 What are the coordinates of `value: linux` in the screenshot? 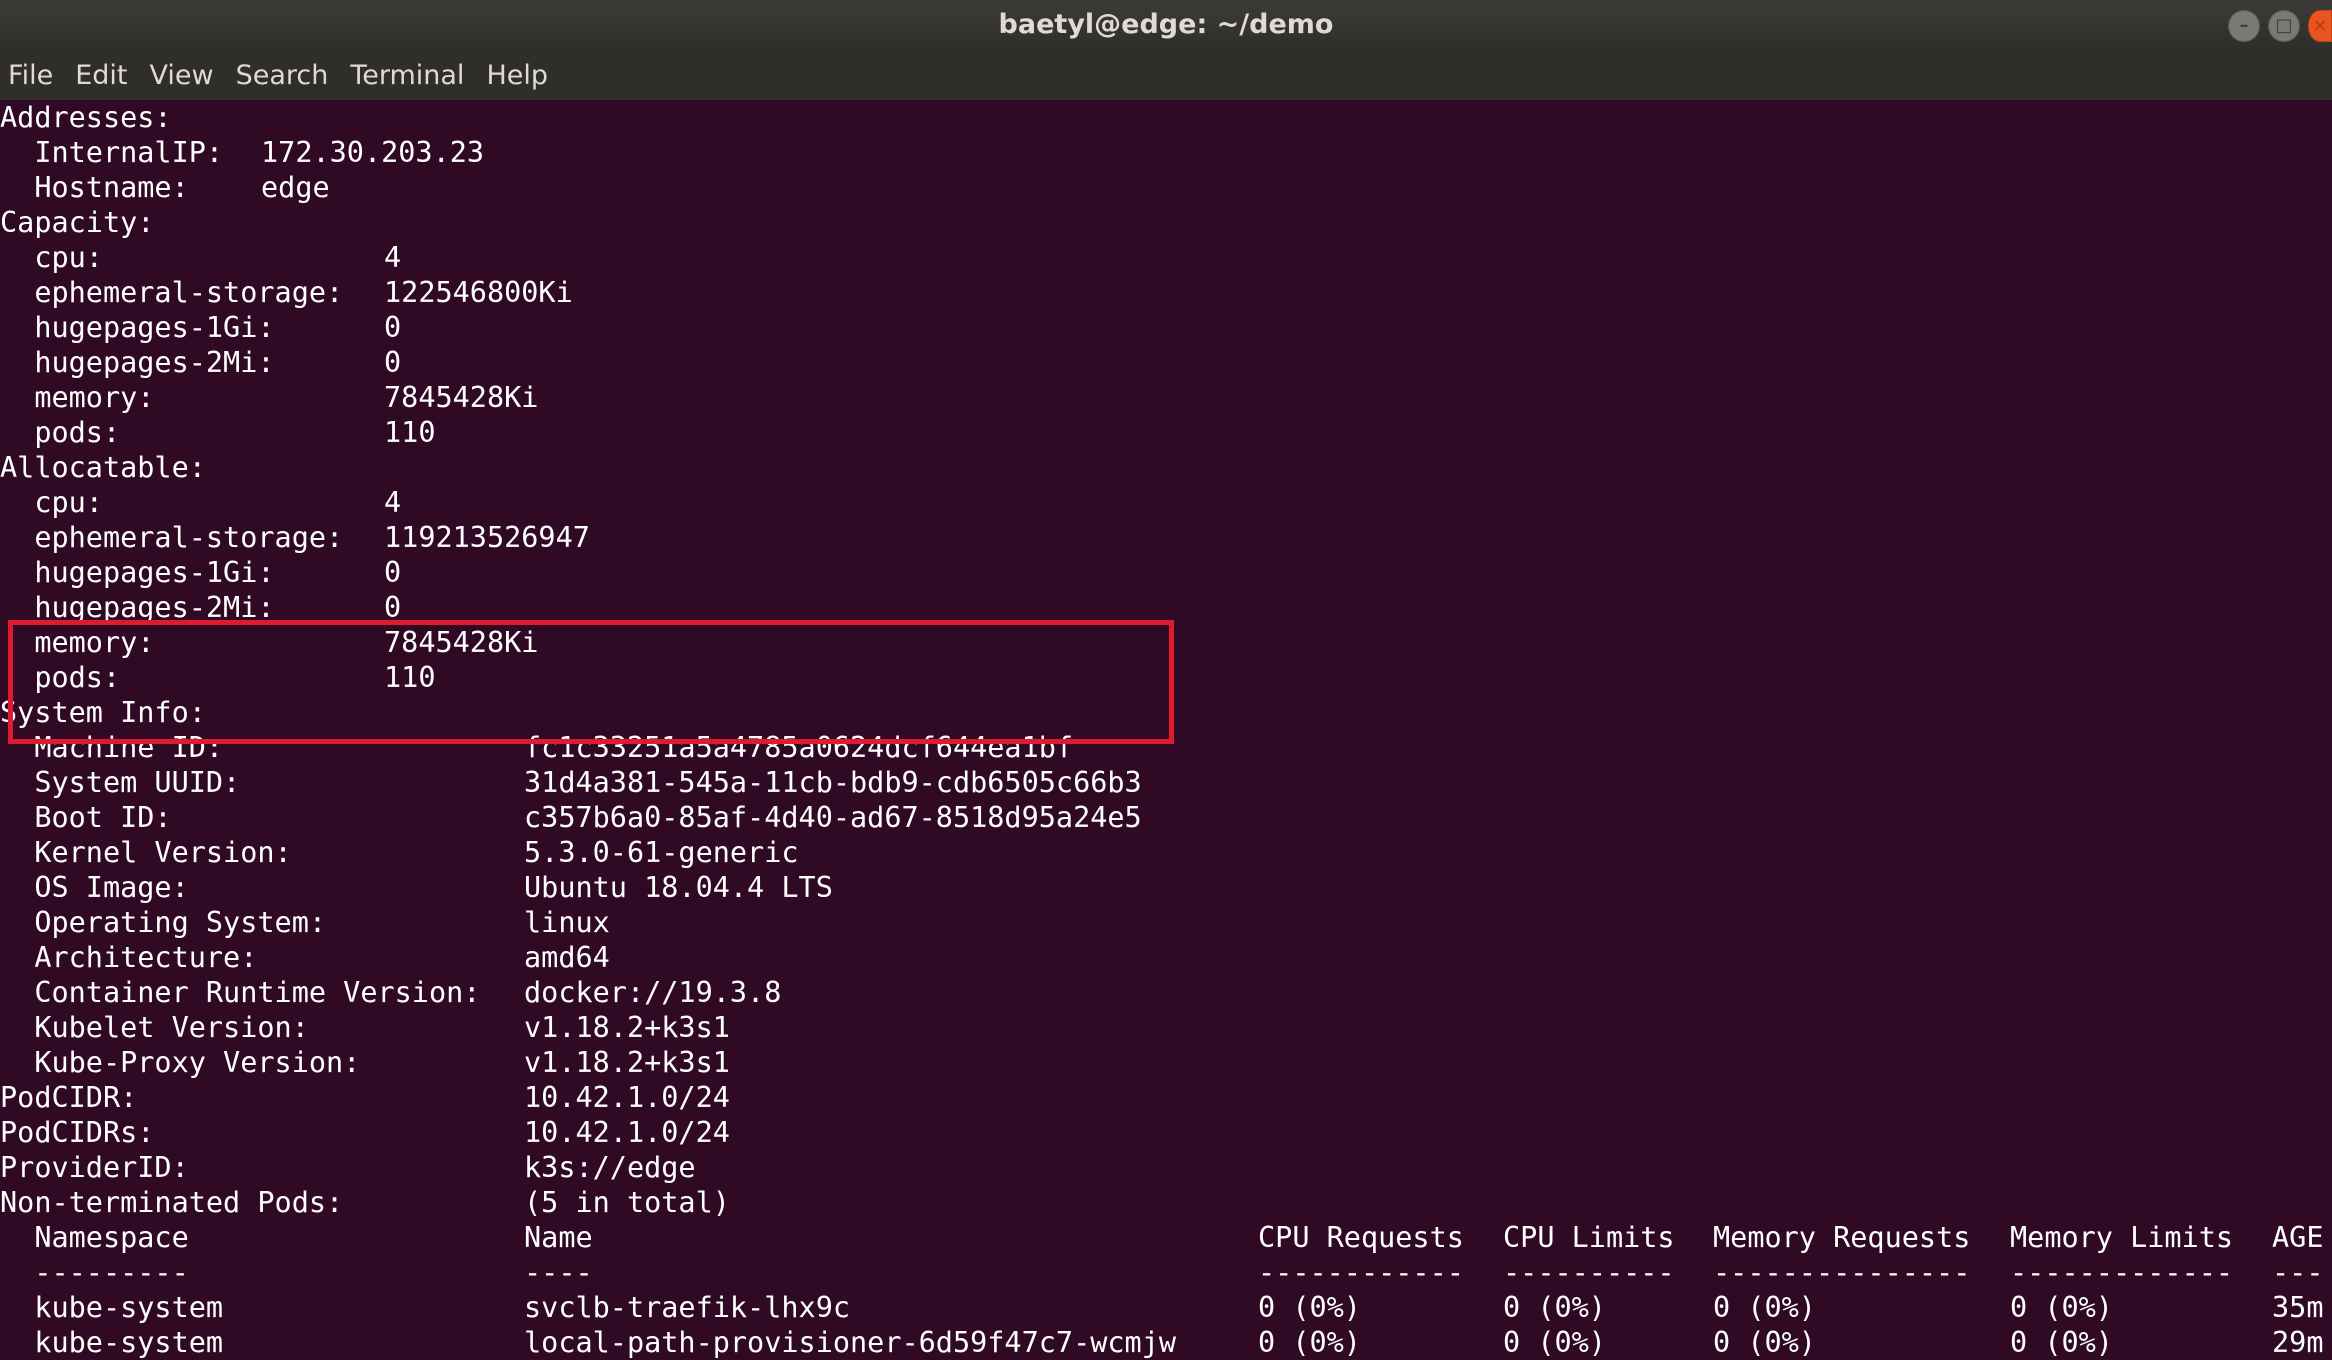 It's located at (567, 922).